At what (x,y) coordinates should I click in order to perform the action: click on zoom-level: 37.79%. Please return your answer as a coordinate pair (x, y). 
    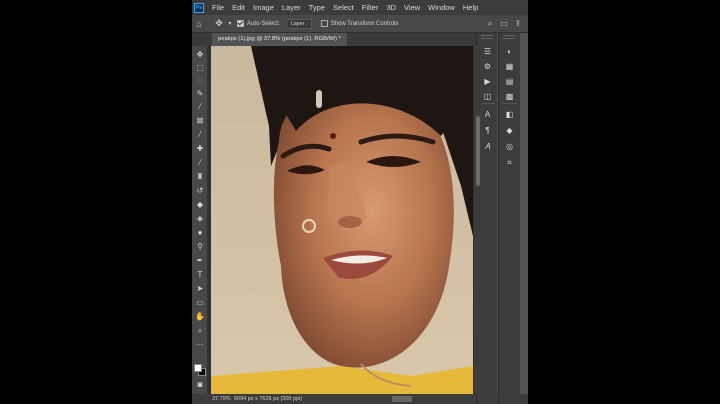
    Looking at the image, I should click on (211, 399).